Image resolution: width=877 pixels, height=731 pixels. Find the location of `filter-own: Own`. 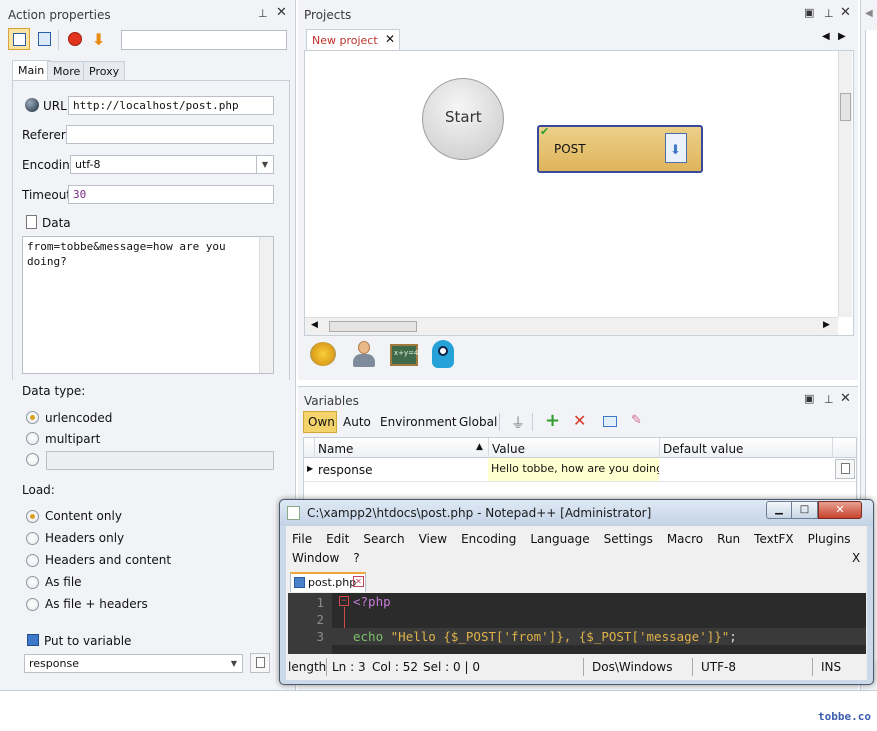

filter-own: Own is located at coordinates (320, 422).